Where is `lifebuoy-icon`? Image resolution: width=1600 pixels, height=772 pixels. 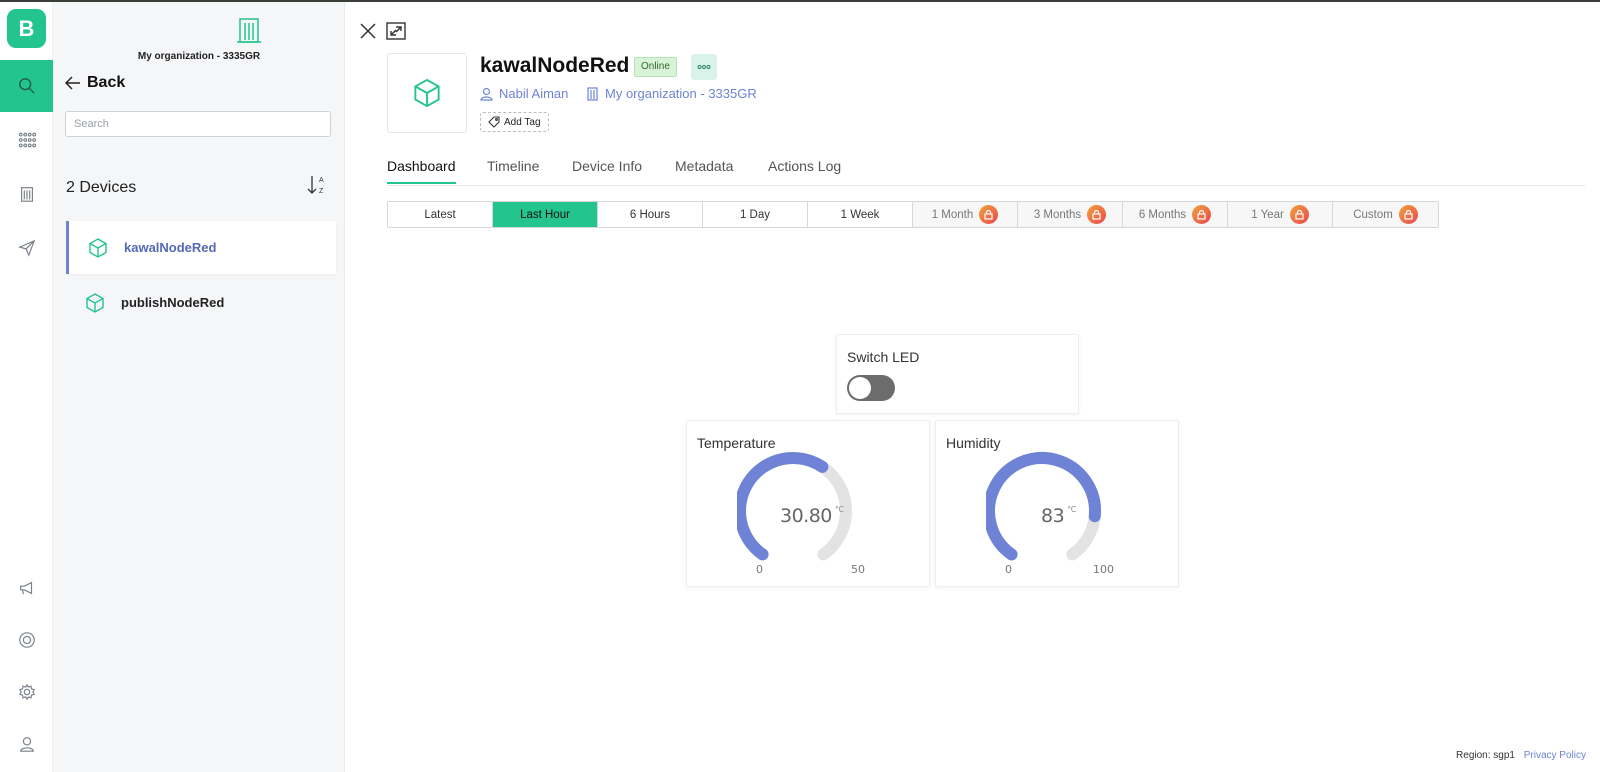
lifebuoy-icon is located at coordinates (26, 640).